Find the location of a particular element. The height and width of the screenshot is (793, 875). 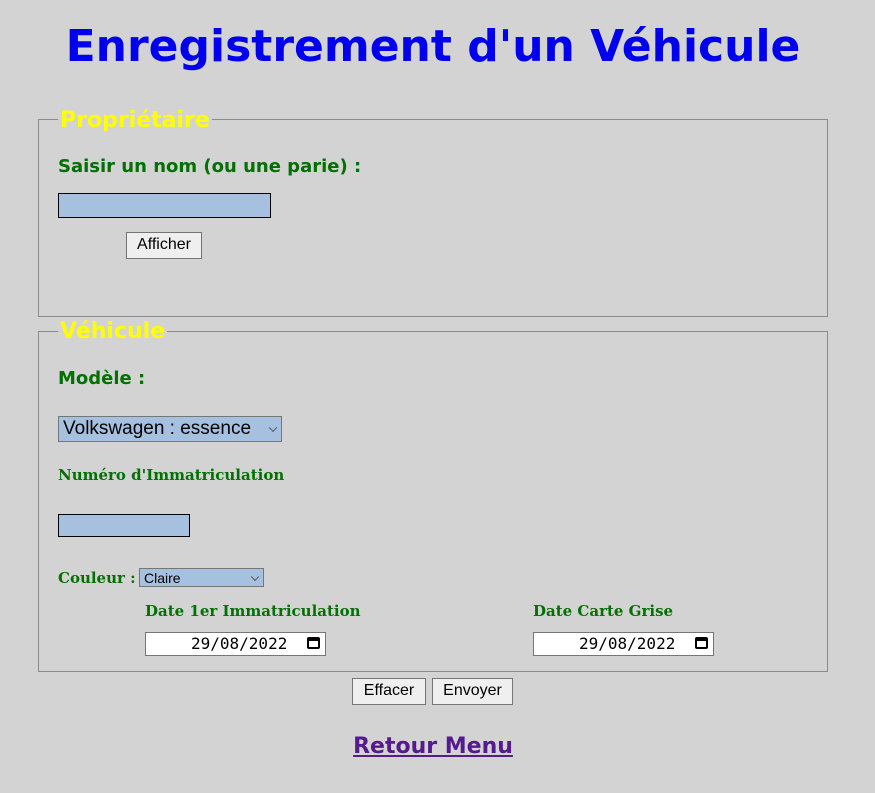

submit-button: Envoyer is located at coordinates (472, 691).